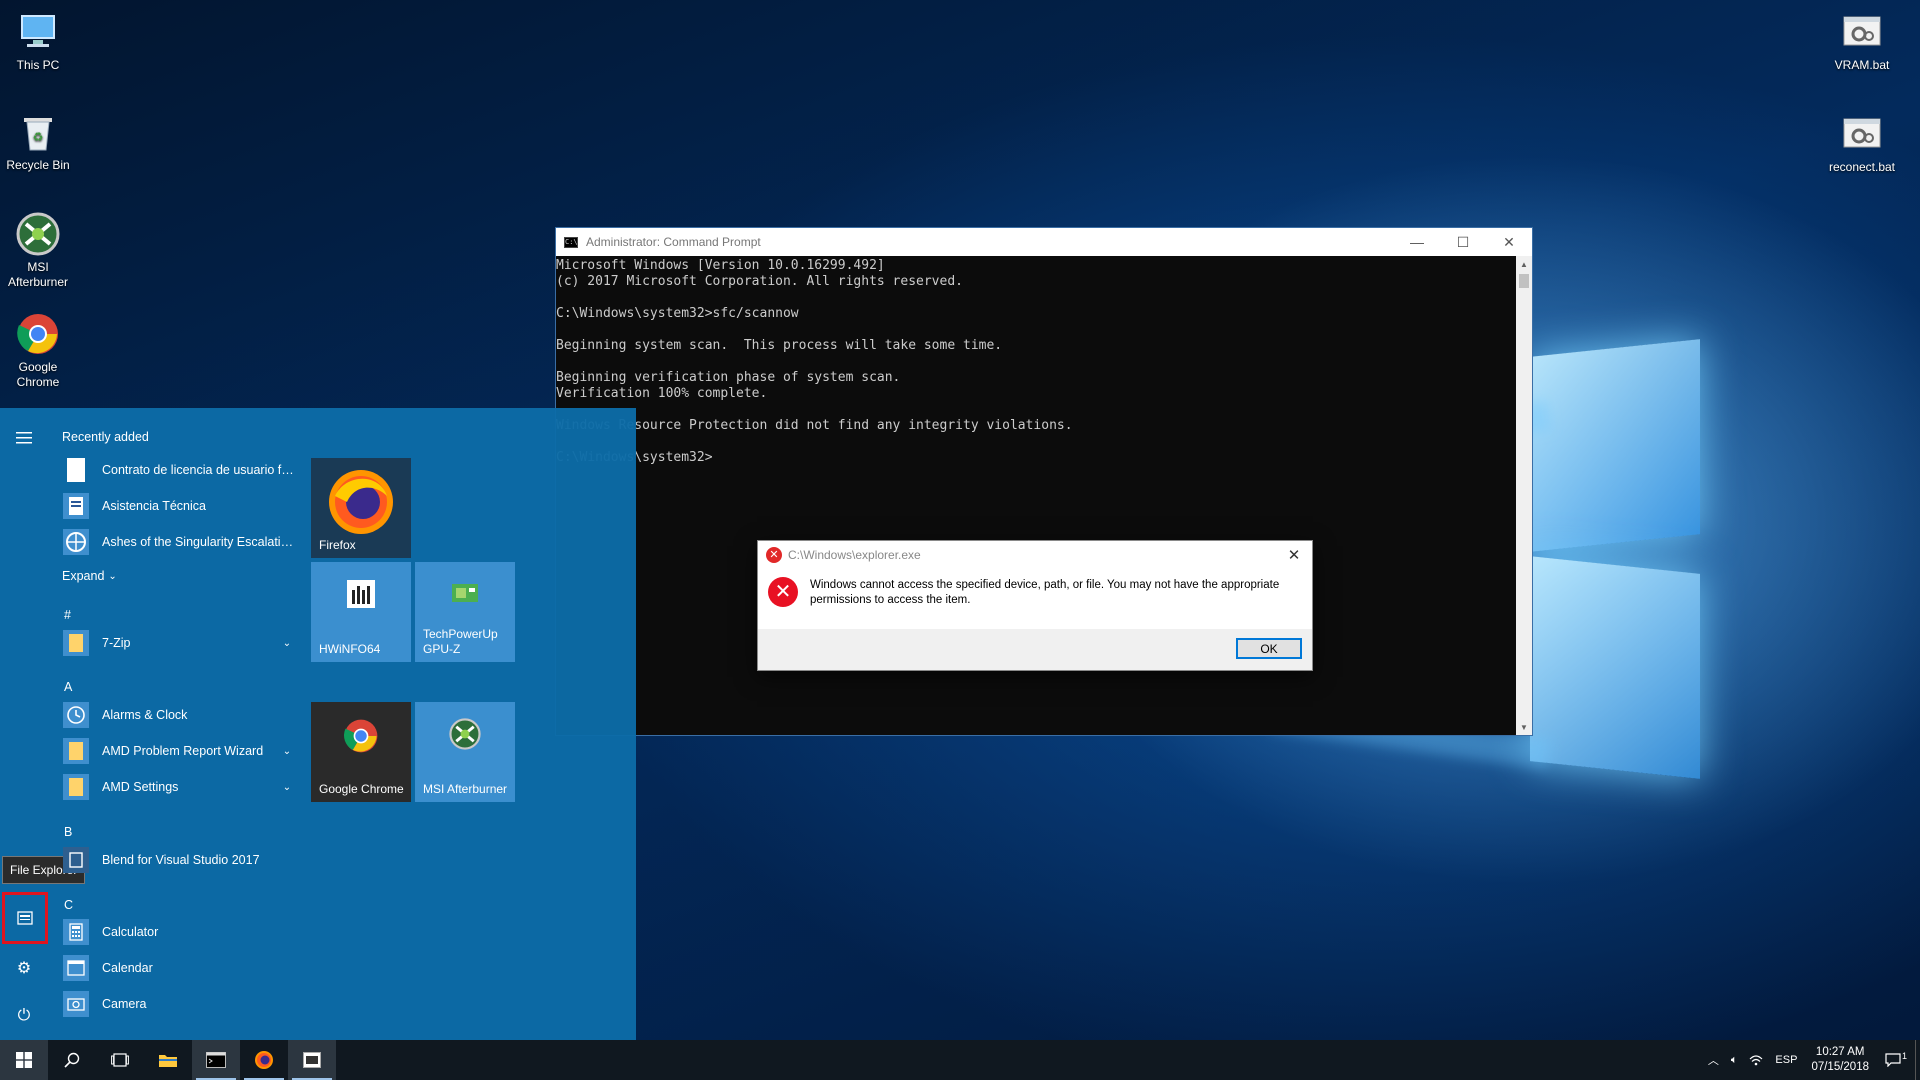  What do you see at coordinates (854, 555) in the screenshot?
I see `dialog-title: C:\Windows\explorer.exe` at bounding box center [854, 555].